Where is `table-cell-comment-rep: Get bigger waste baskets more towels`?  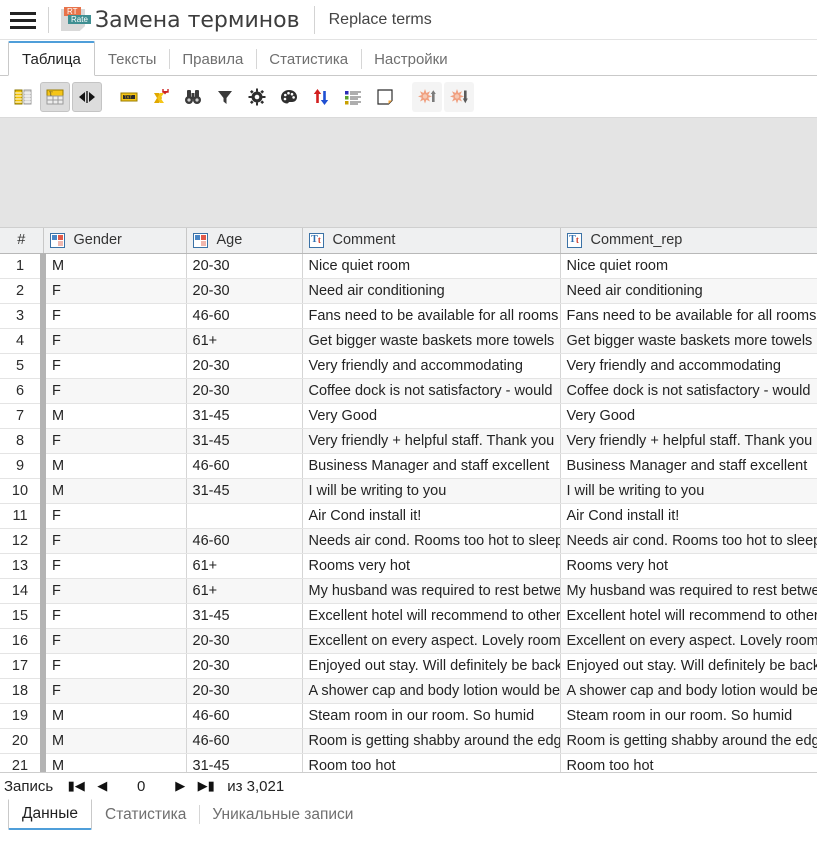 table-cell-comment-rep: Get bigger waste baskets more towels is located at coordinates (688, 341).